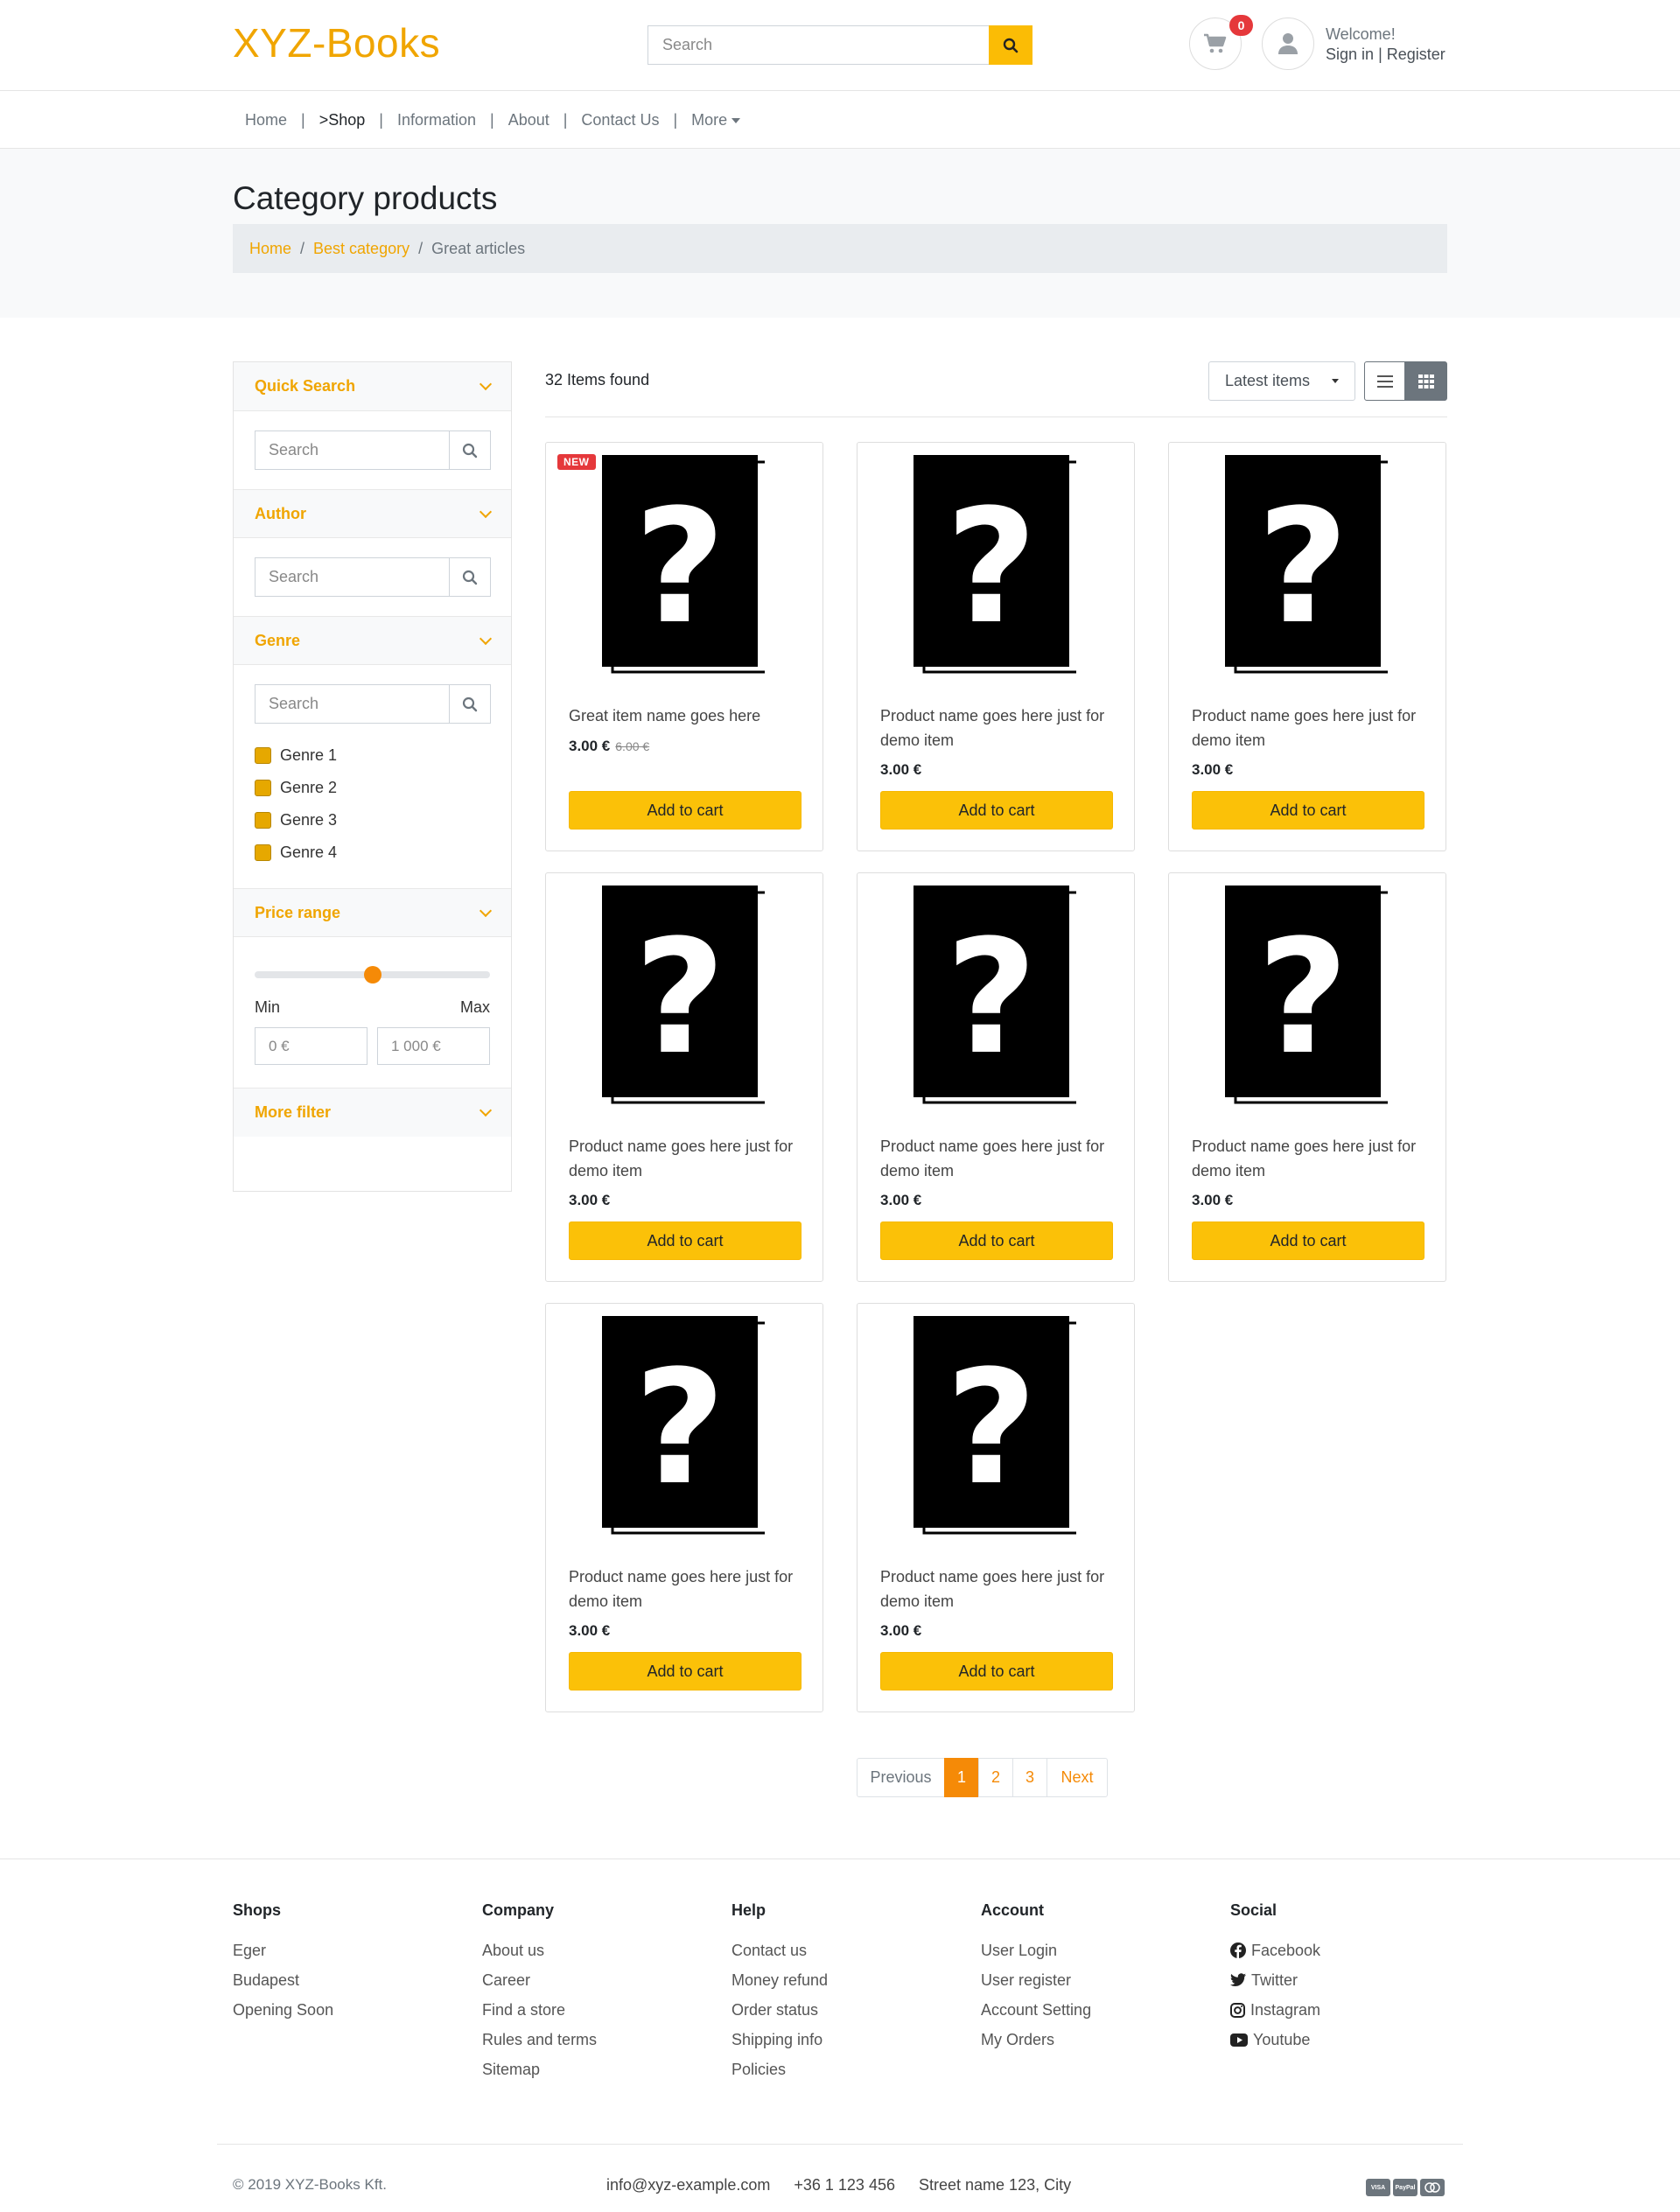 The width and height of the screenshot is (1680, 2212). Describe the element at coordinates (780, 2069) in the screenshot. I see `footer-link: Policies` at that location.